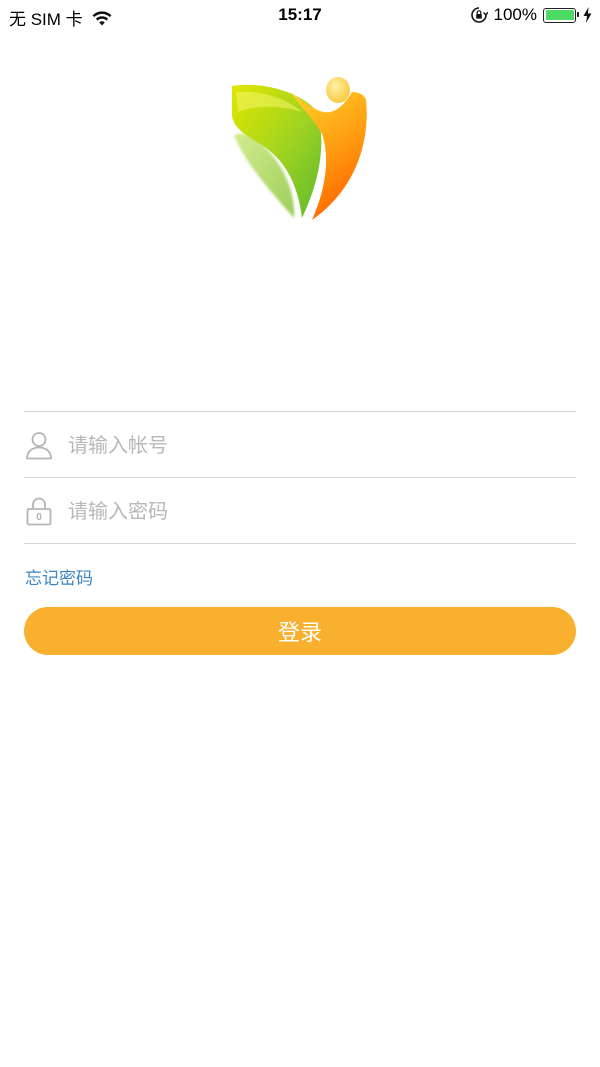  What do you see at coordinates (300, 631) in the screenshot?
I see `login-button: 登录` at bounding box center [300, 631].